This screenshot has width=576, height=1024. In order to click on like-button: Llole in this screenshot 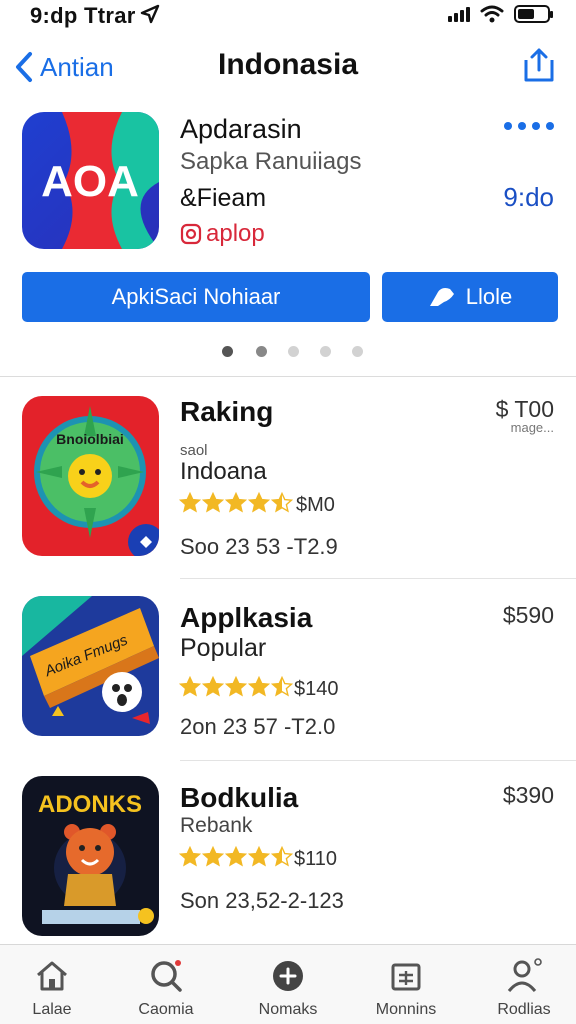, I will do `click(470, 297)`.